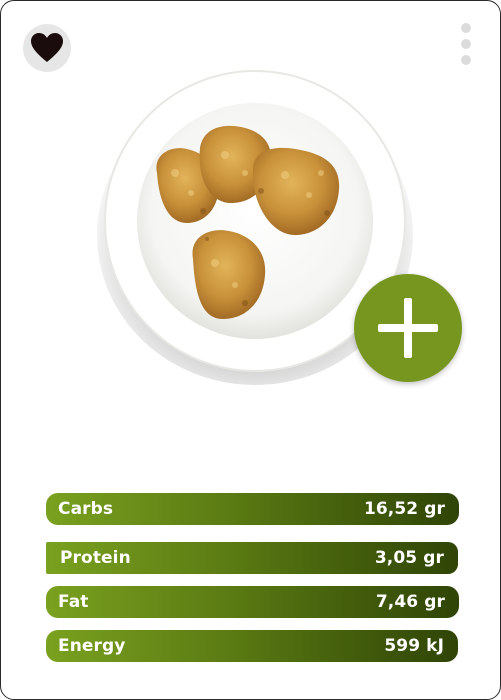  What do you see at coordinates (404, 509) in the screenshot?
I see `nutrition-value: 16,52 gr` at bounding box center [404, 509].